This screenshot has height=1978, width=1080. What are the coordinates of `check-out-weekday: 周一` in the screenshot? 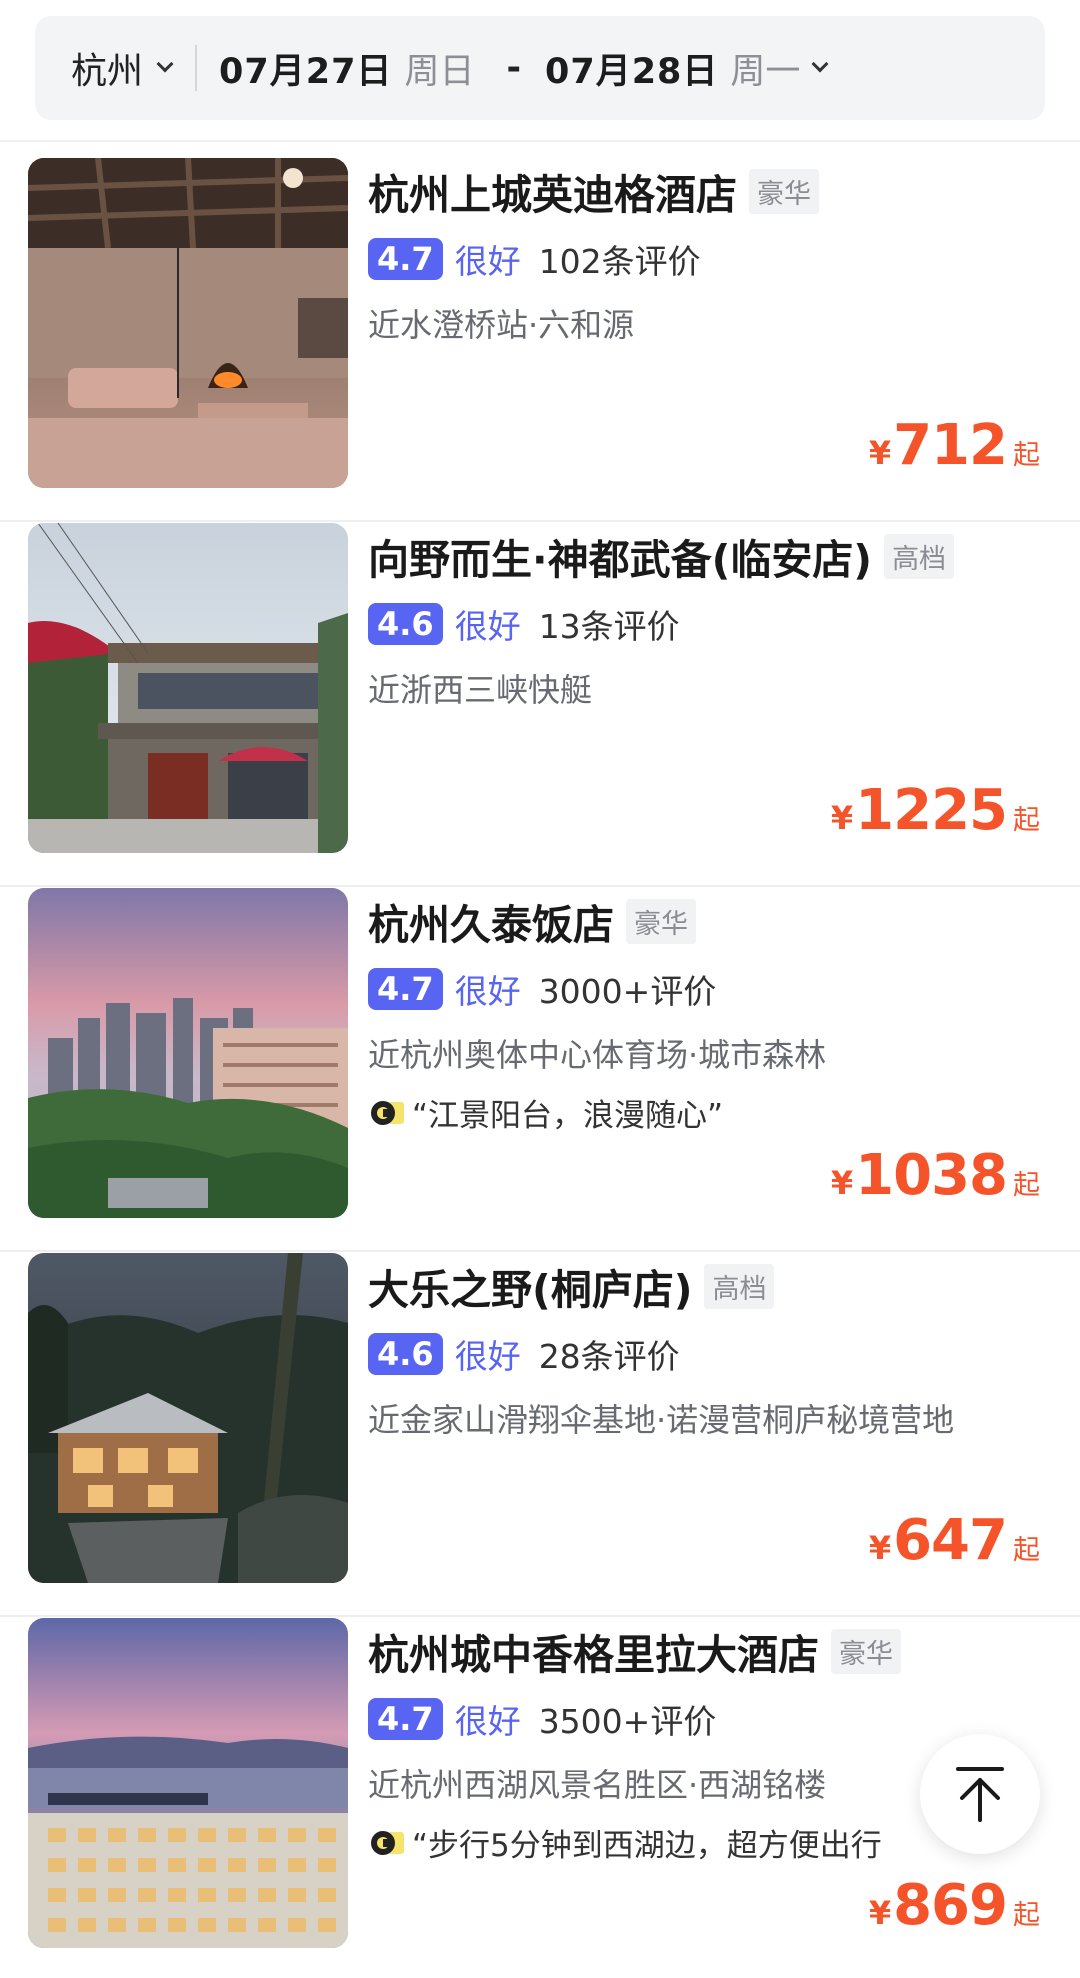 It's located at (765, 71).